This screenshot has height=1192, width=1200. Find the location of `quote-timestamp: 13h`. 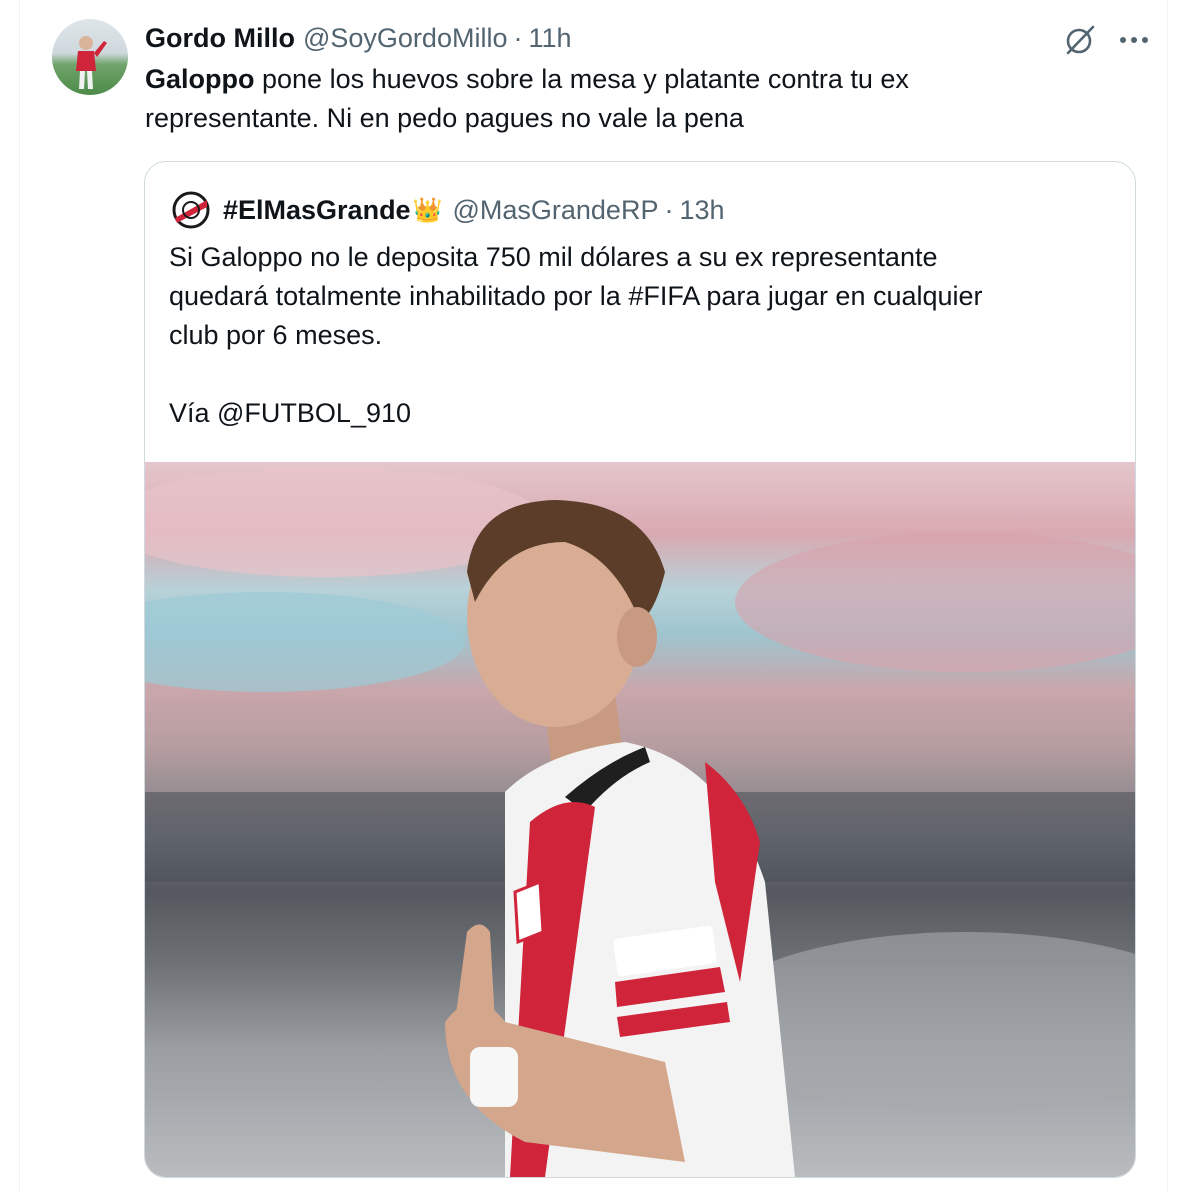

quote-timestamp: 13h is located at coordinates (701, 210).